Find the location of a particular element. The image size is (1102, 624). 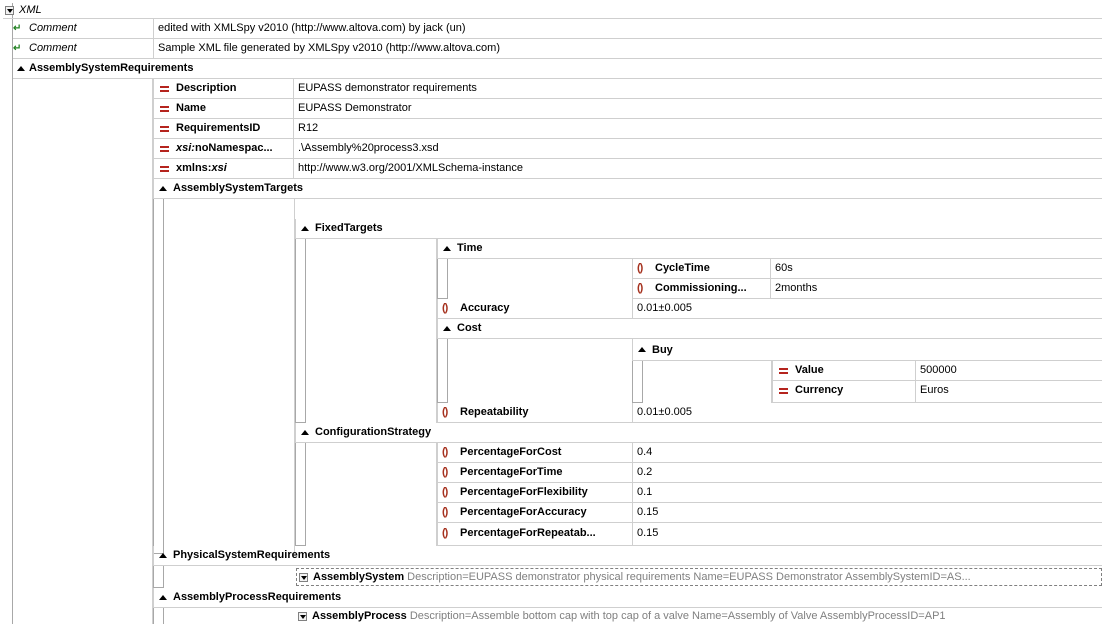

cost-element-header: Cost is located at coordinates (769, 329).